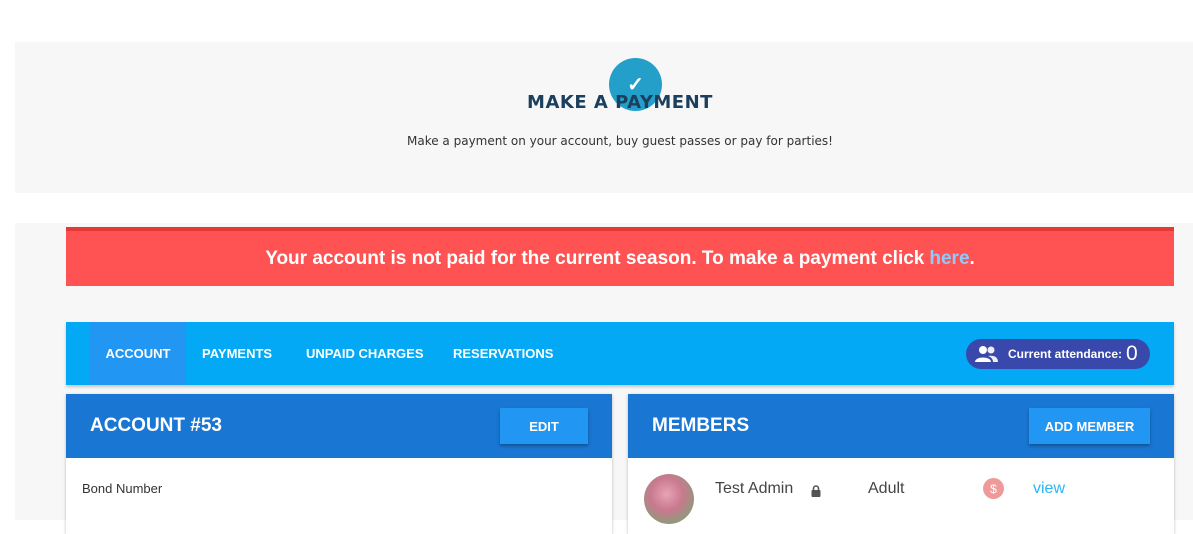  Describe the element at coordinates (237, 353) in the screenshot. I see `tab-payments: PAYMENTS` at that location.